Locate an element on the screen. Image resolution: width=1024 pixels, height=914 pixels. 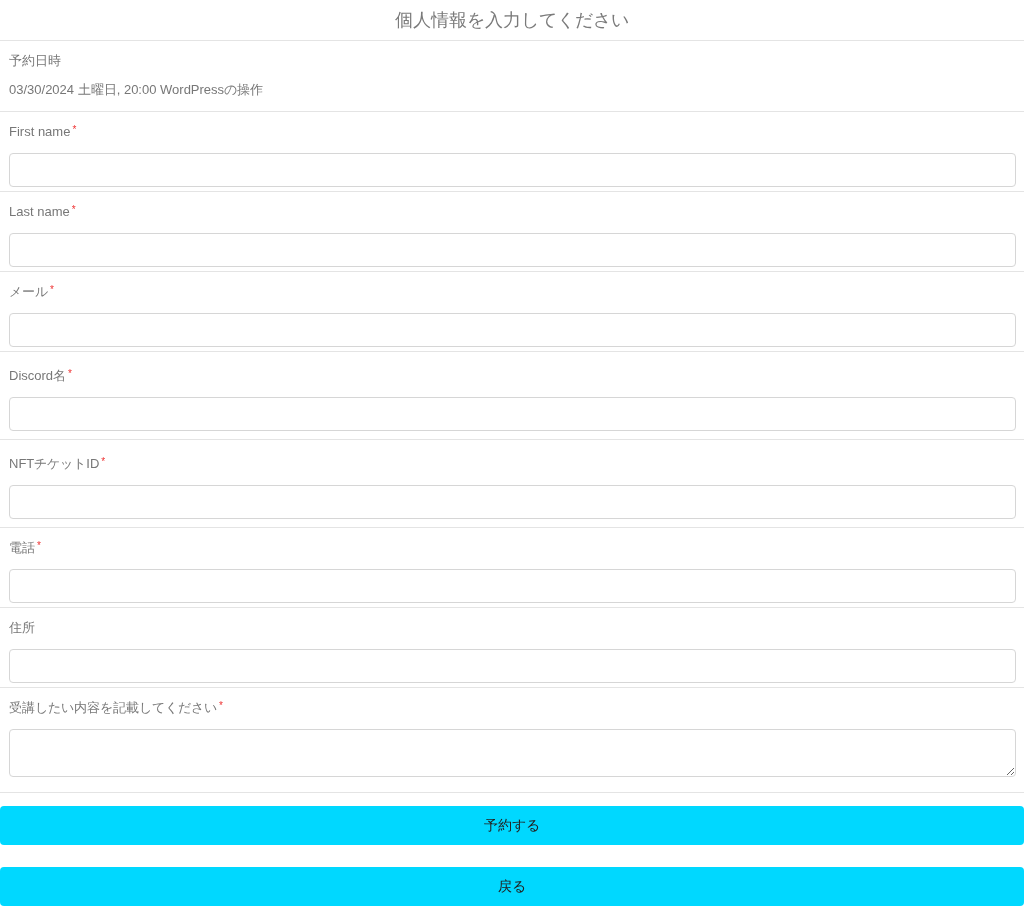
field-label: 予約日時 is located at coordinates (35, 61).